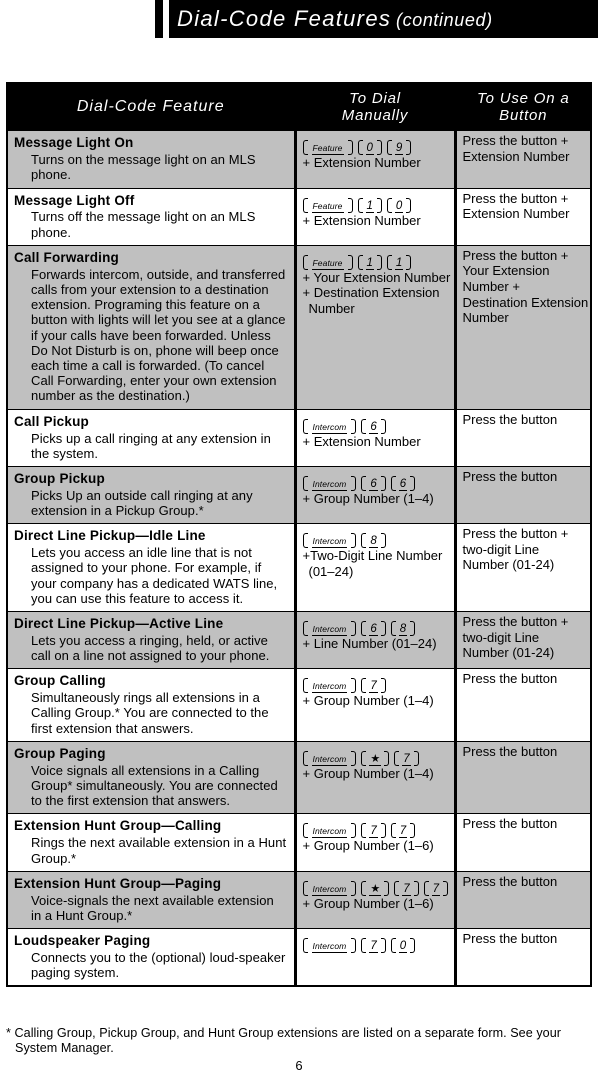 This screenshot has width=598, height=1078. What do you see at coordinates (59, 478) in the screenshot?
I see `feature-title: Group Pickup` at bounding box center [59, 478].